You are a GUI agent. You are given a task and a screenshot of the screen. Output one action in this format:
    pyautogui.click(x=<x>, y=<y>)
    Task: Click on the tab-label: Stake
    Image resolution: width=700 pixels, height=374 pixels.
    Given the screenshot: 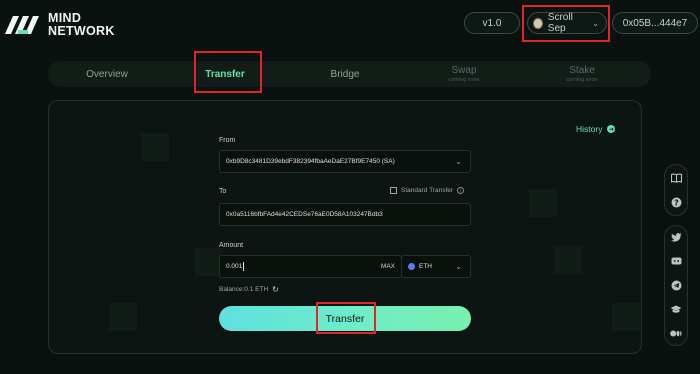 What is the action you would take?
    pyautogui.click(x=582, y=70)
    